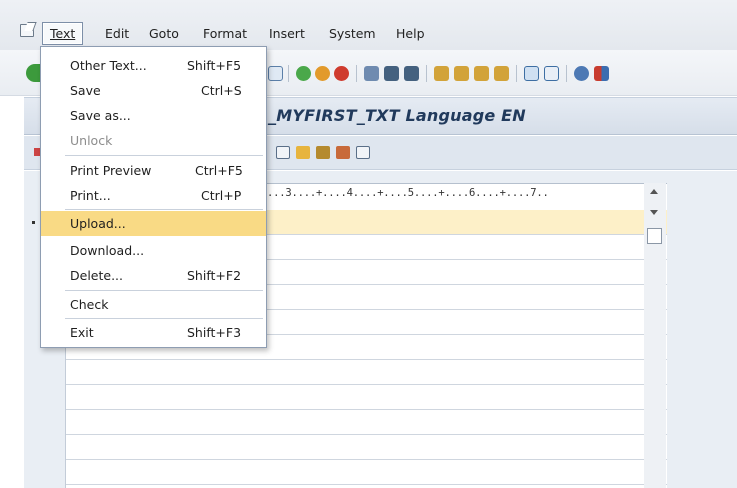 The width and height of the screenshot is (737, 488). Describe the element at coordinates (551, 73) in the screenshot. I see `shortcut-icon` at that location.